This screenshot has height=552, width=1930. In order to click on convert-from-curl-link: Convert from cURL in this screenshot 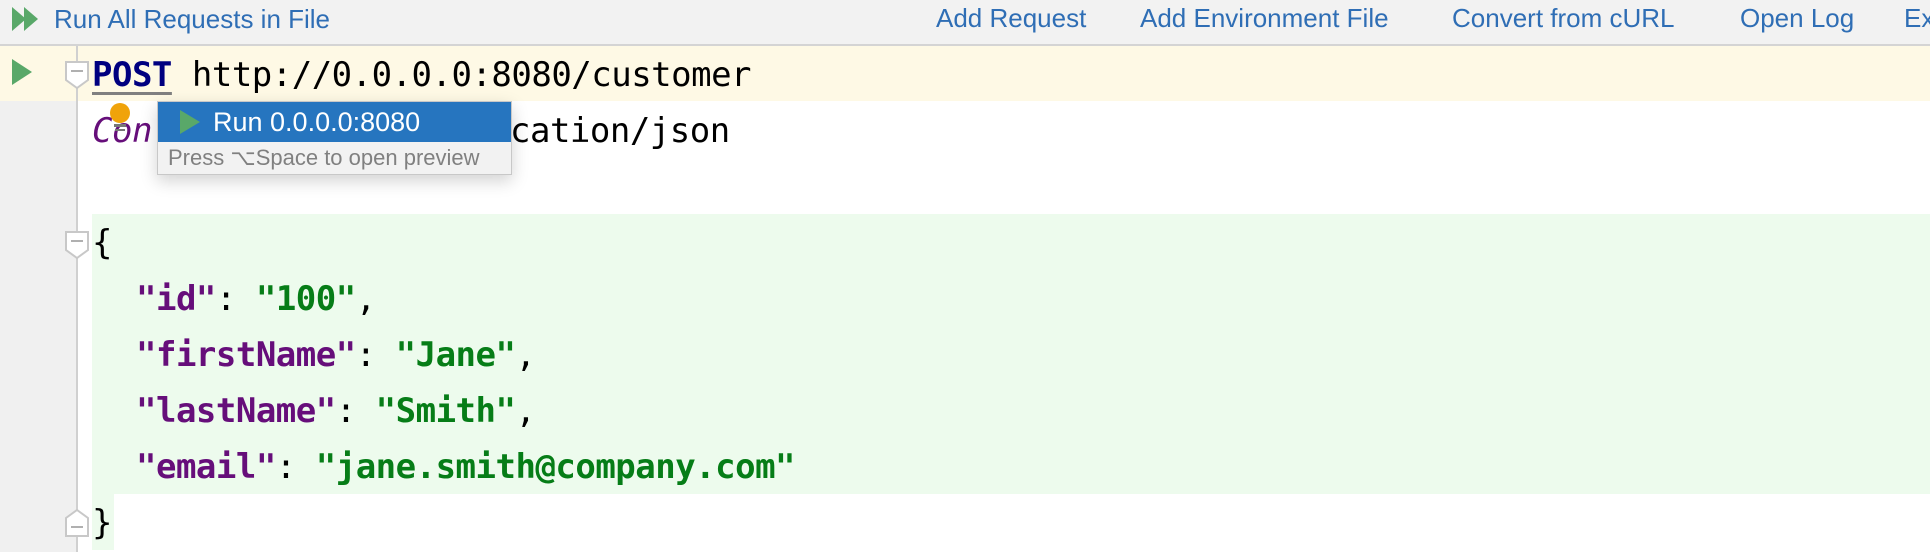, I will do `click(1563, 22)`.